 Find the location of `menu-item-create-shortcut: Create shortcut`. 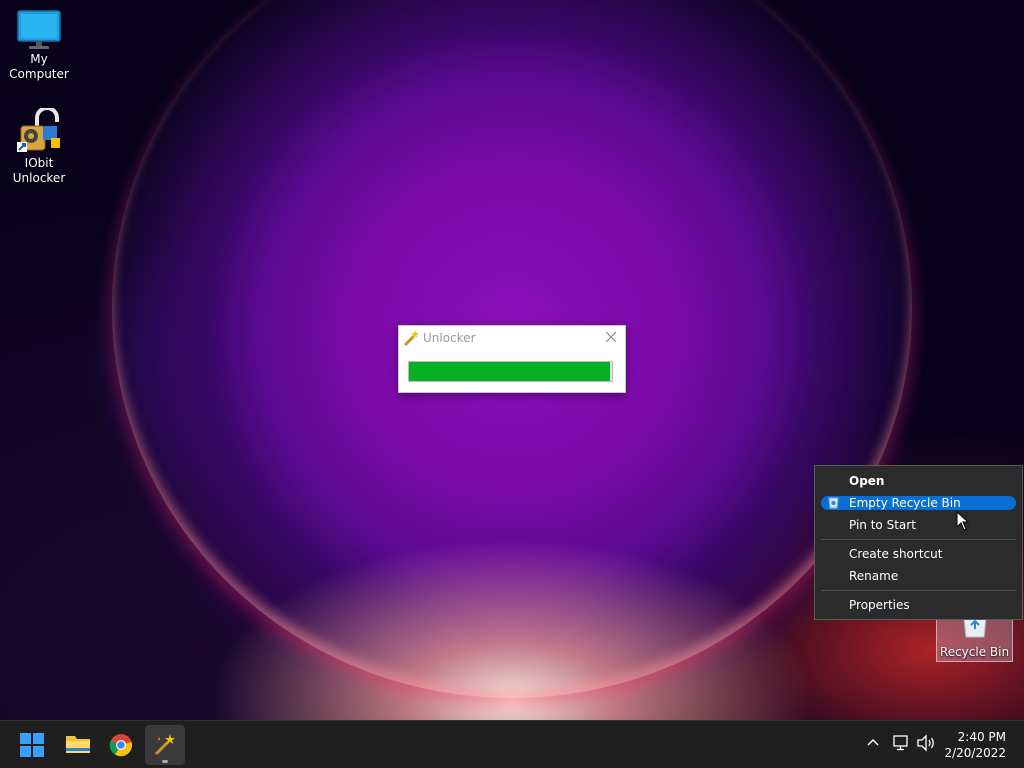

menu-item-create-shortcut: Create shortcut is located at coordinates (918, 554).